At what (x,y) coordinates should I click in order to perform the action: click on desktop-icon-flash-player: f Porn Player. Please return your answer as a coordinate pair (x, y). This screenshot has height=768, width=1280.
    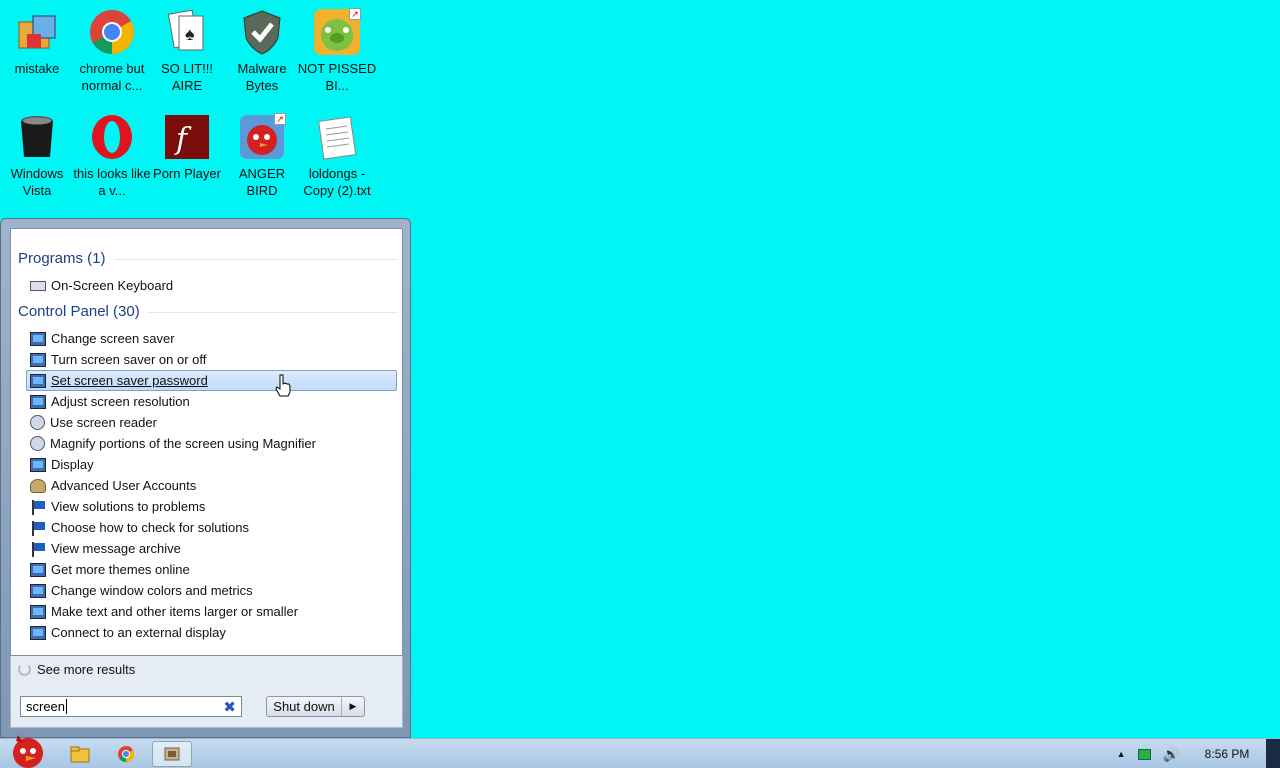
    Looking at the image, I should click on (187, 147).